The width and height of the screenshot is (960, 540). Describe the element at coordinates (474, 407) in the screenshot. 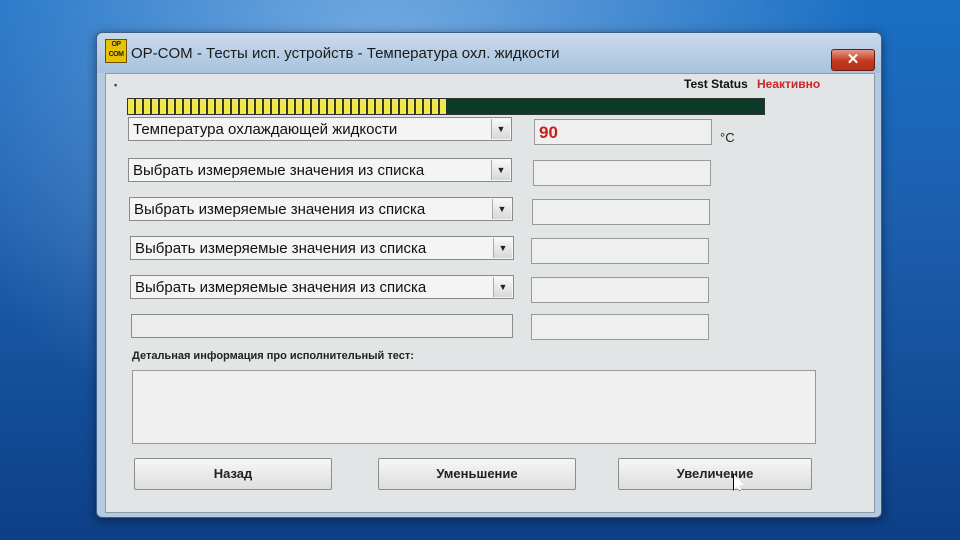

I see `info-textbox` at that location.